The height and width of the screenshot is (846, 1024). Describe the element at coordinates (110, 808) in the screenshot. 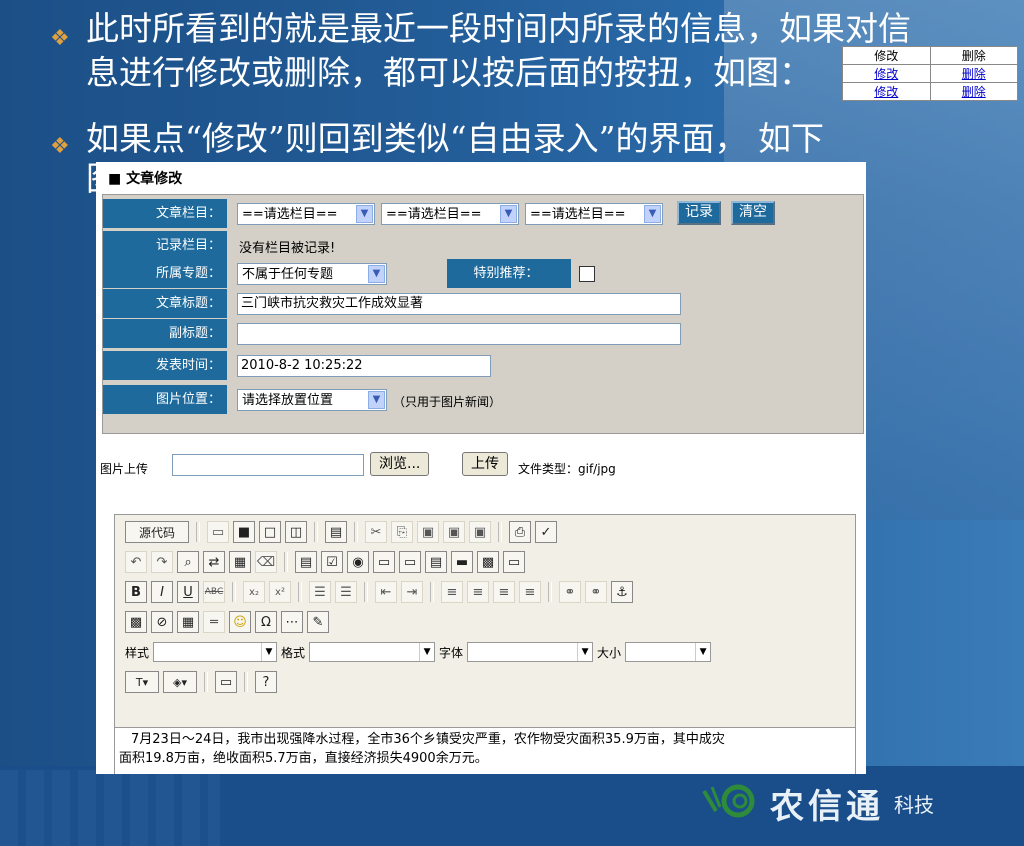

I see `bottom-stripes` at that location.